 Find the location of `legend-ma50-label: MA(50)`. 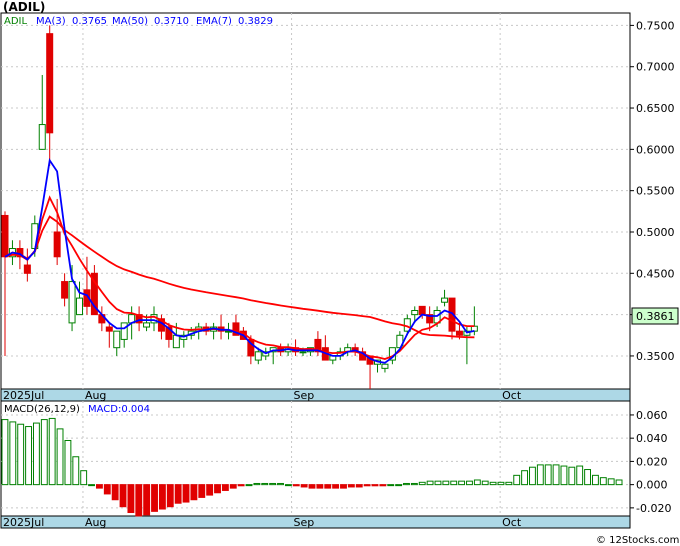

legend-ma50-label: MA(50) is located at coordinates (130, 21).